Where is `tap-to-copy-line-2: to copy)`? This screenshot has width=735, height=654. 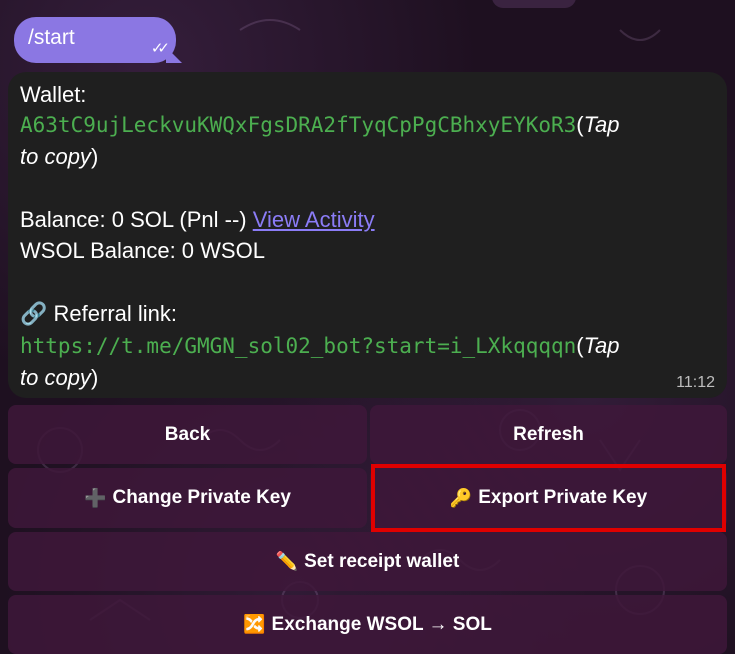
tap-to-copy-line-2: to copy) is located at coordinates (59, 378).